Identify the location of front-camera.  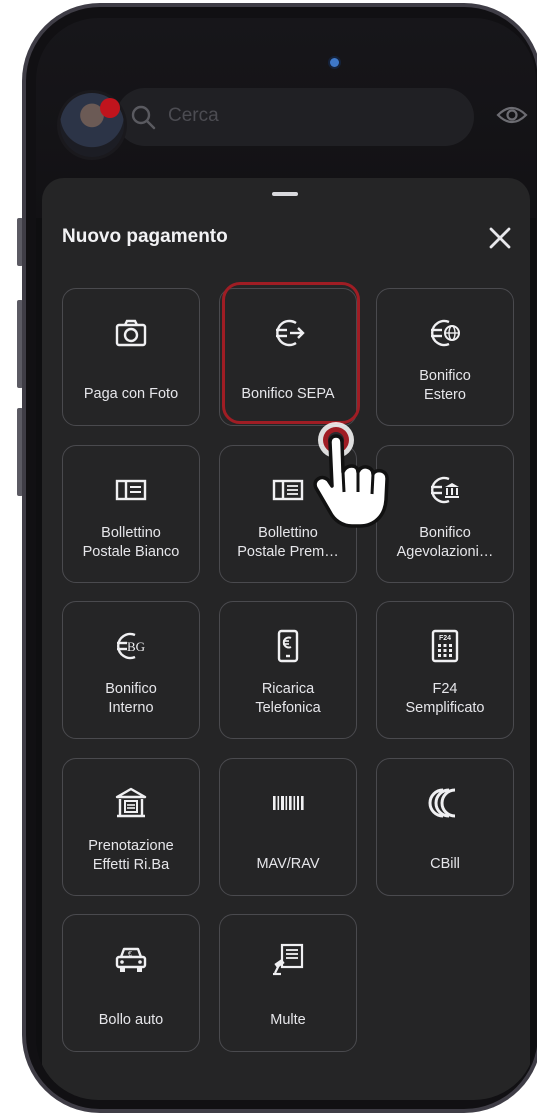
(334, 62).